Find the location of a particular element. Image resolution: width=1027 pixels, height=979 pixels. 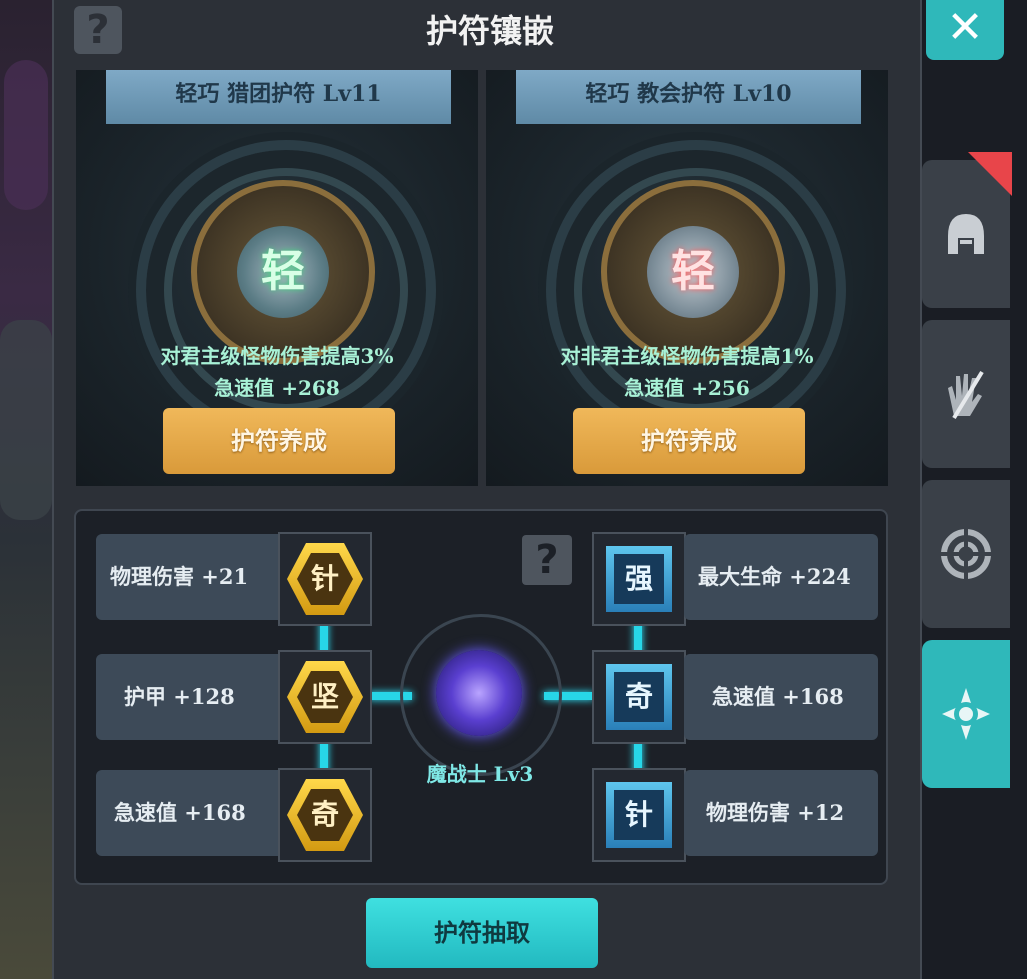

core-class-label: 魔战士 Lv3 is located at coordinates (480, 774).